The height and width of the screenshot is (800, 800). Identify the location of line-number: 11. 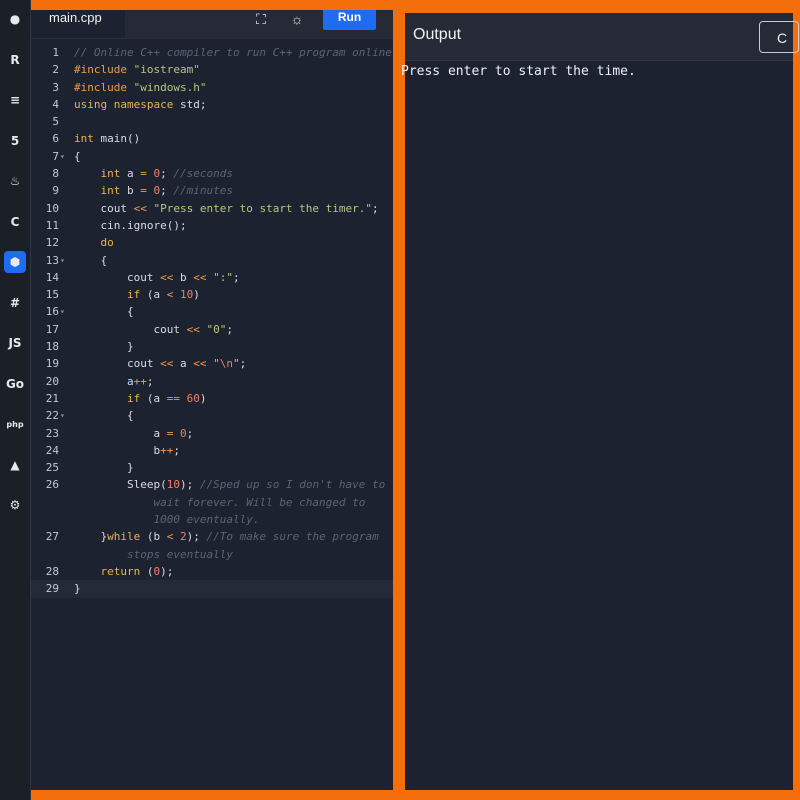
(52, 225).